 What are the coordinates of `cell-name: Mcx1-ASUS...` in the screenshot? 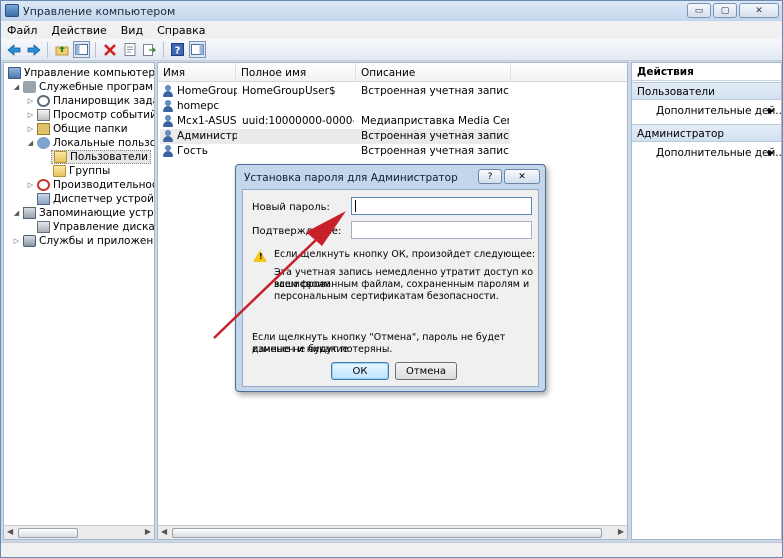 It's located at (207, 121).